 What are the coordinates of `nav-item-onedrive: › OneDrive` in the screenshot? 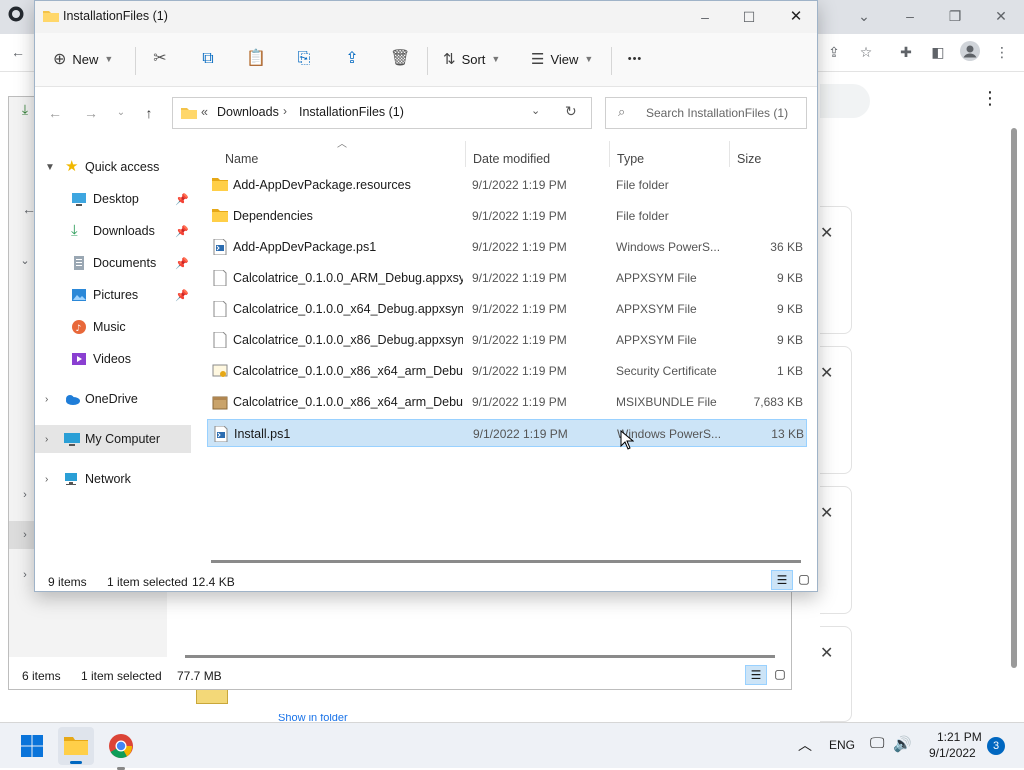 It's located at (113, 399).